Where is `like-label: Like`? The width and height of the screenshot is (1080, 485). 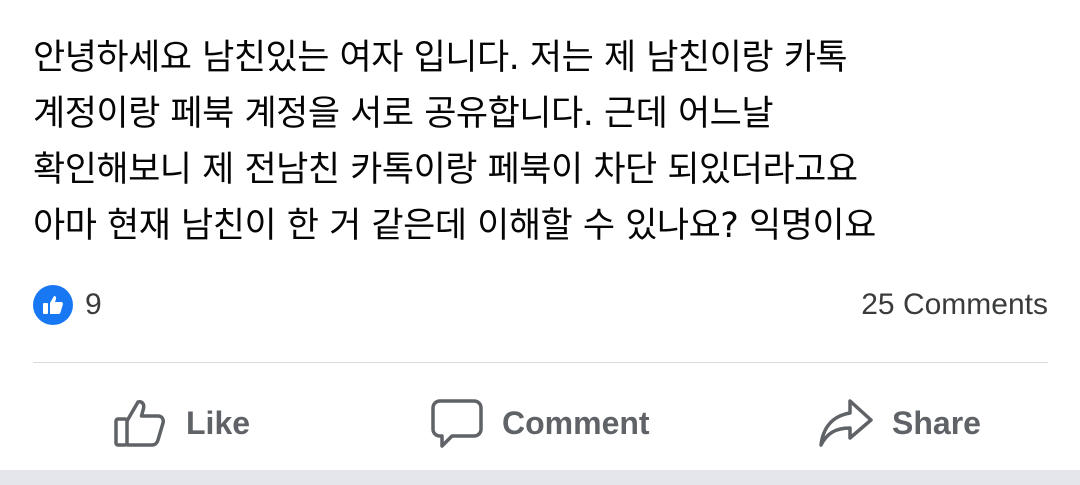
like-label: Like is located at coordinates (218, 422).